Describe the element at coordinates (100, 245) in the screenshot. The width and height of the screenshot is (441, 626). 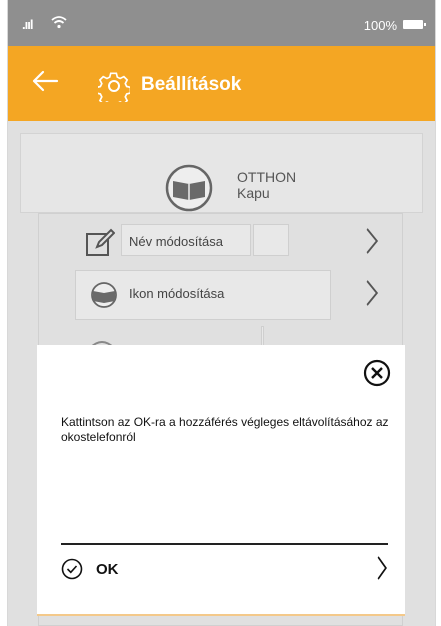
I see `edit-icon` at that location.